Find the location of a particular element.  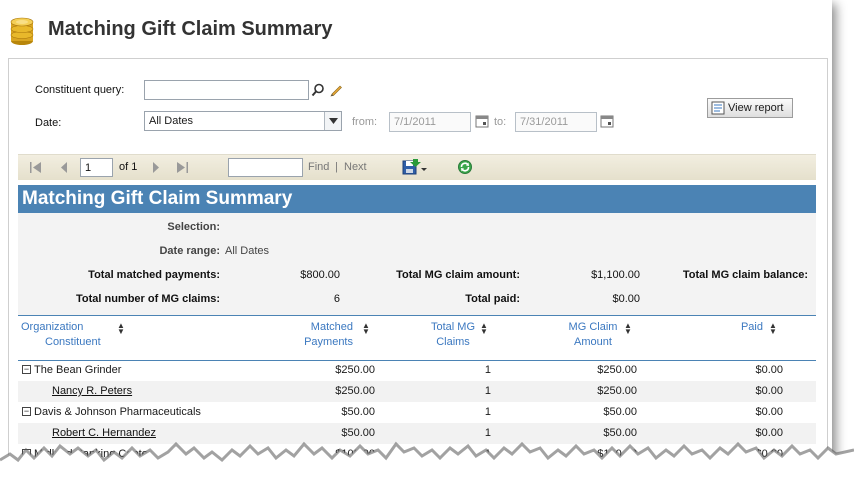

last-page-icon is located at coordinates (182, 167).